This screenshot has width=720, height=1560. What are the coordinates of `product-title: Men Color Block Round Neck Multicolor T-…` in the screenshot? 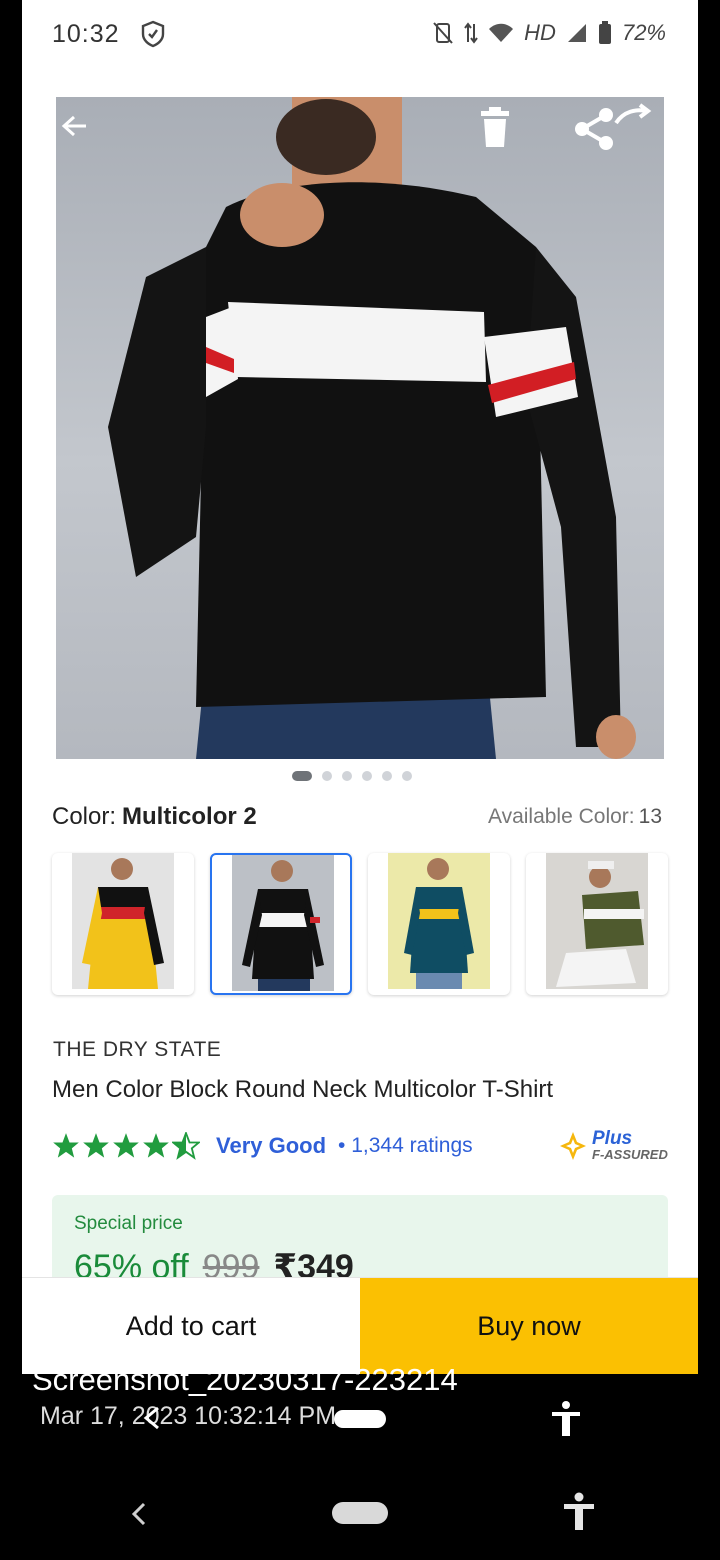 It's located at (303, 1089).